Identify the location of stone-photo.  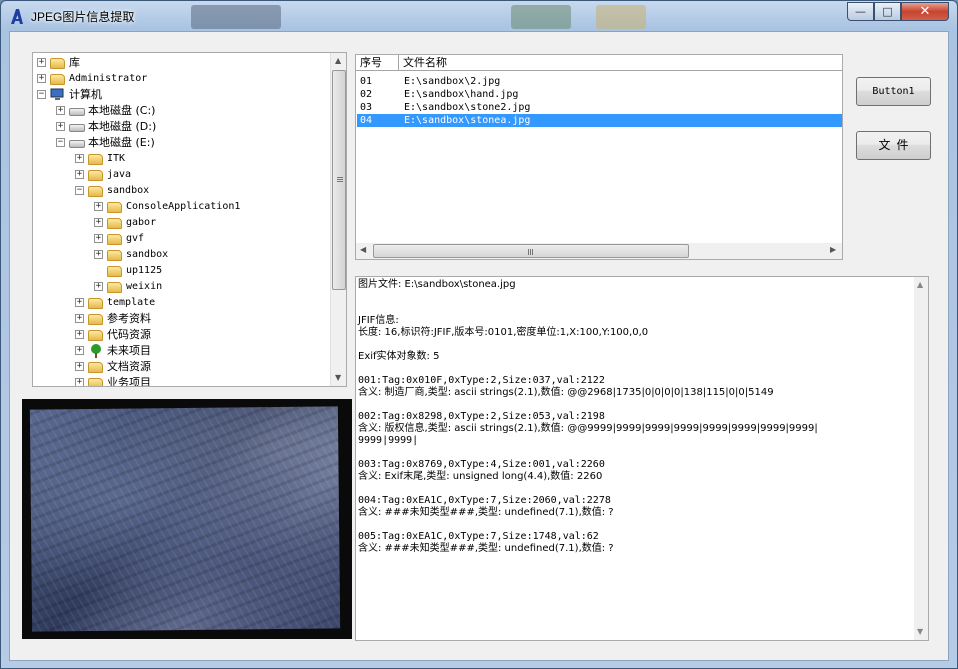
(185, 519).